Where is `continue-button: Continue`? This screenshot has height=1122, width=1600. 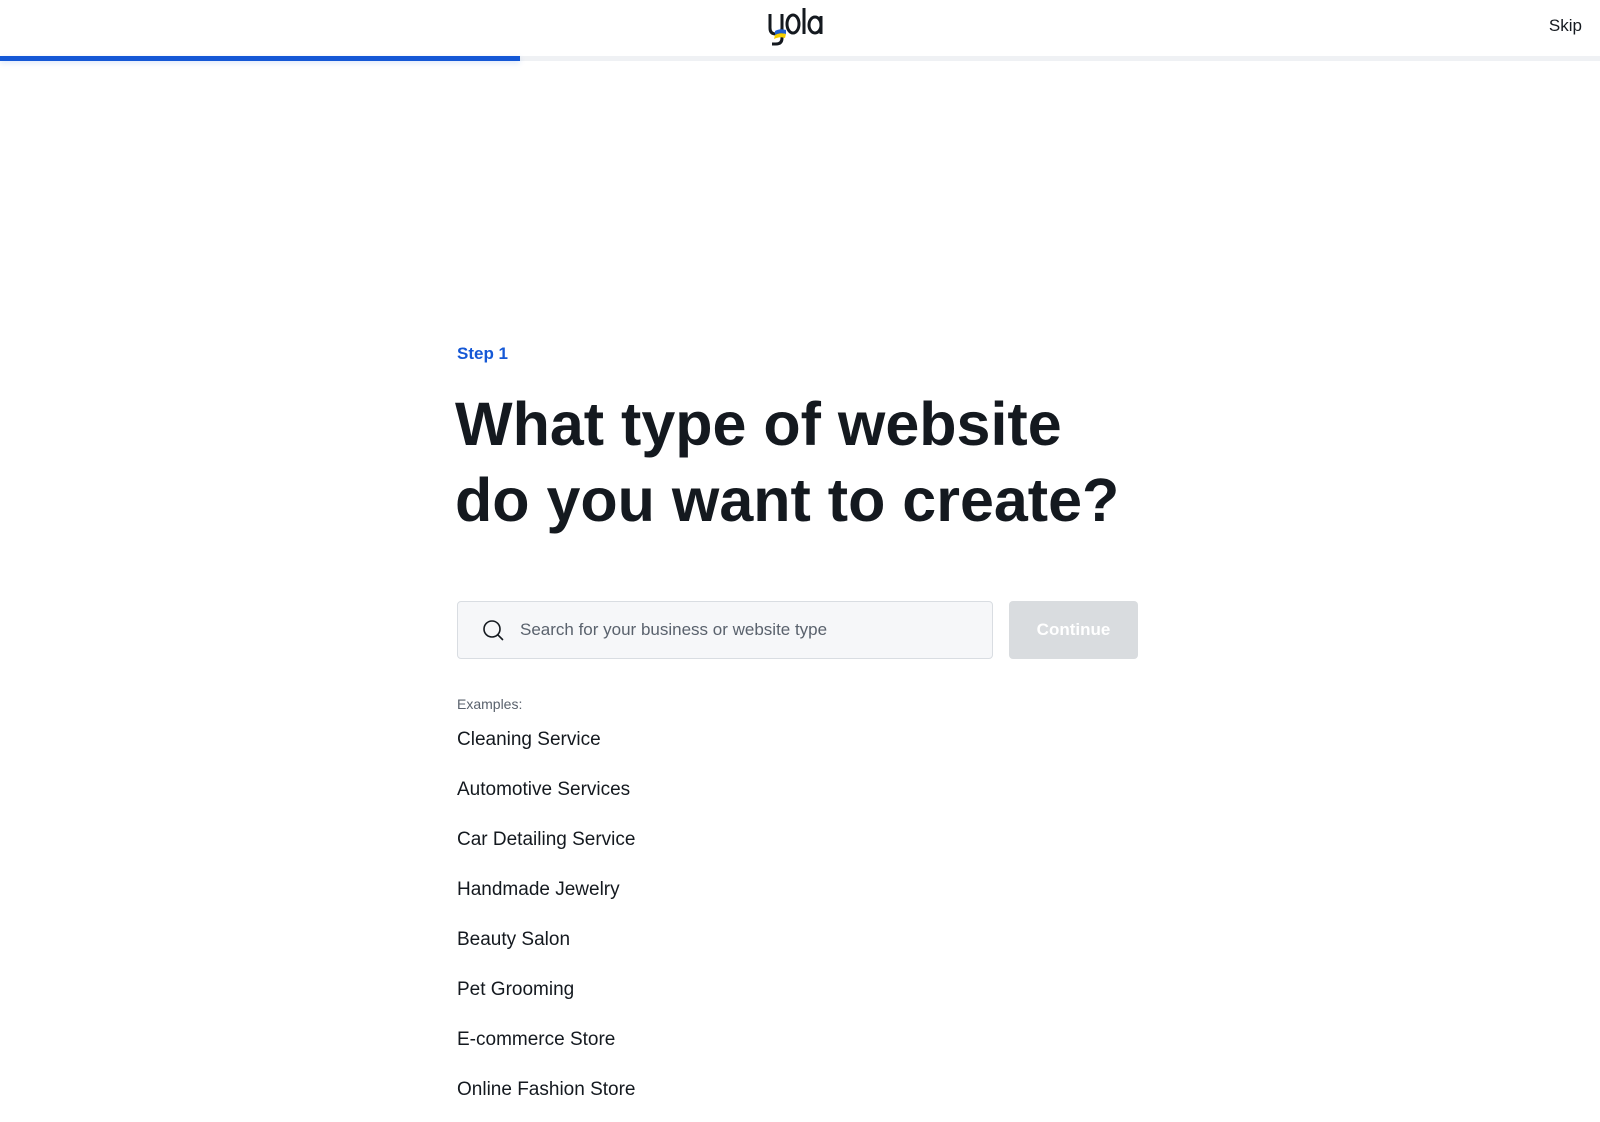 continue-button: Continue is located at coordinates (1073, 630).